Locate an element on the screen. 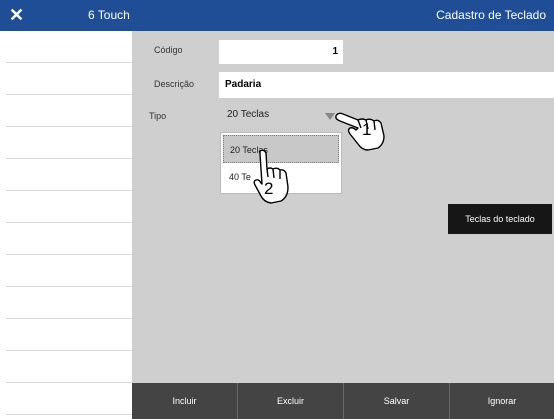 The image size is (554, 419). close-icon: ✕ is located at coordinates (16, 15).